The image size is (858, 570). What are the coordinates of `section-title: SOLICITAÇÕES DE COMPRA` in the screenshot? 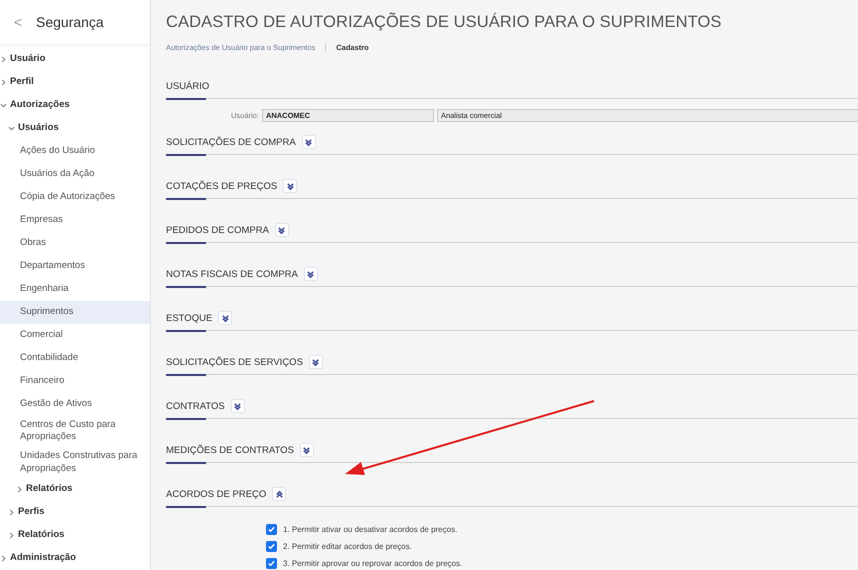 It's located at (231, 142).